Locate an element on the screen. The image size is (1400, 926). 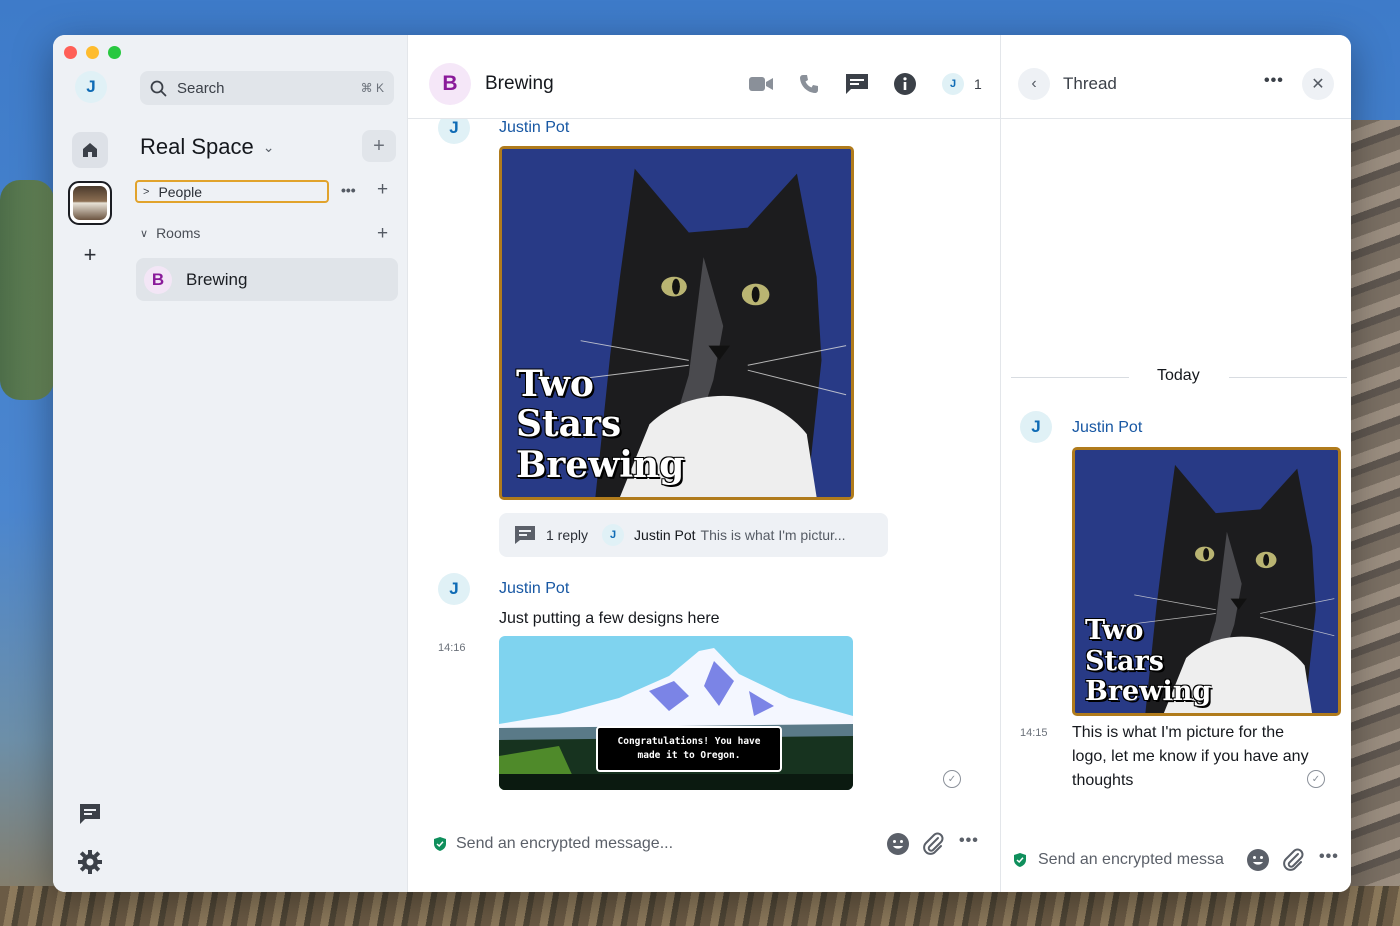
section-rooms-label: Rooms is located at coordinates (178, 233).